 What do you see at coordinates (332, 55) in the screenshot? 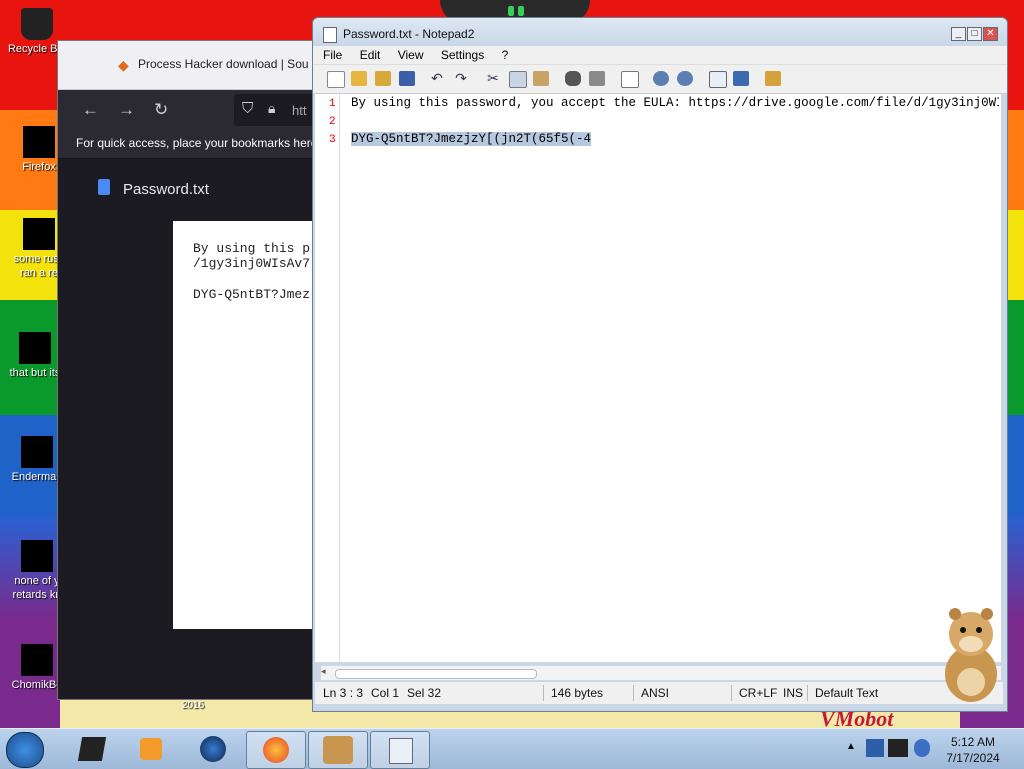
I see `menu-file: File` at bounding box center [332, 55].